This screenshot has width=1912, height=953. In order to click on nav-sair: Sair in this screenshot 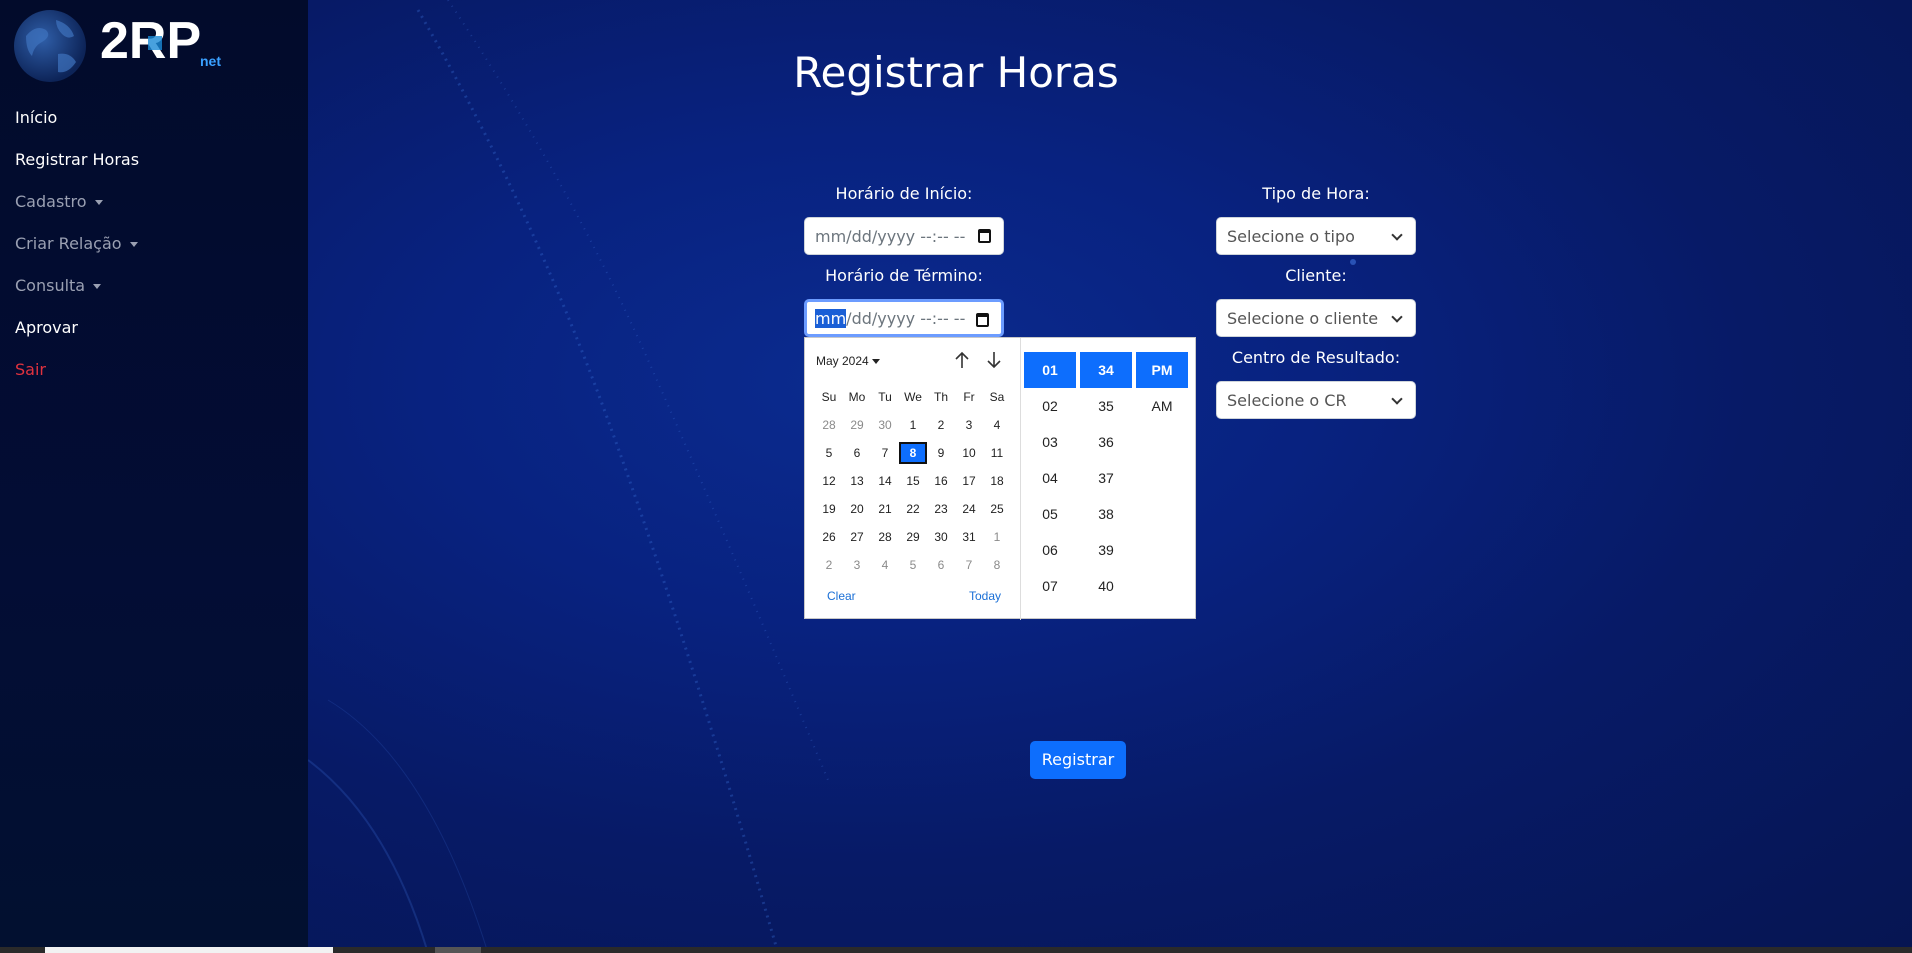, I will do `click(30, 369)`.